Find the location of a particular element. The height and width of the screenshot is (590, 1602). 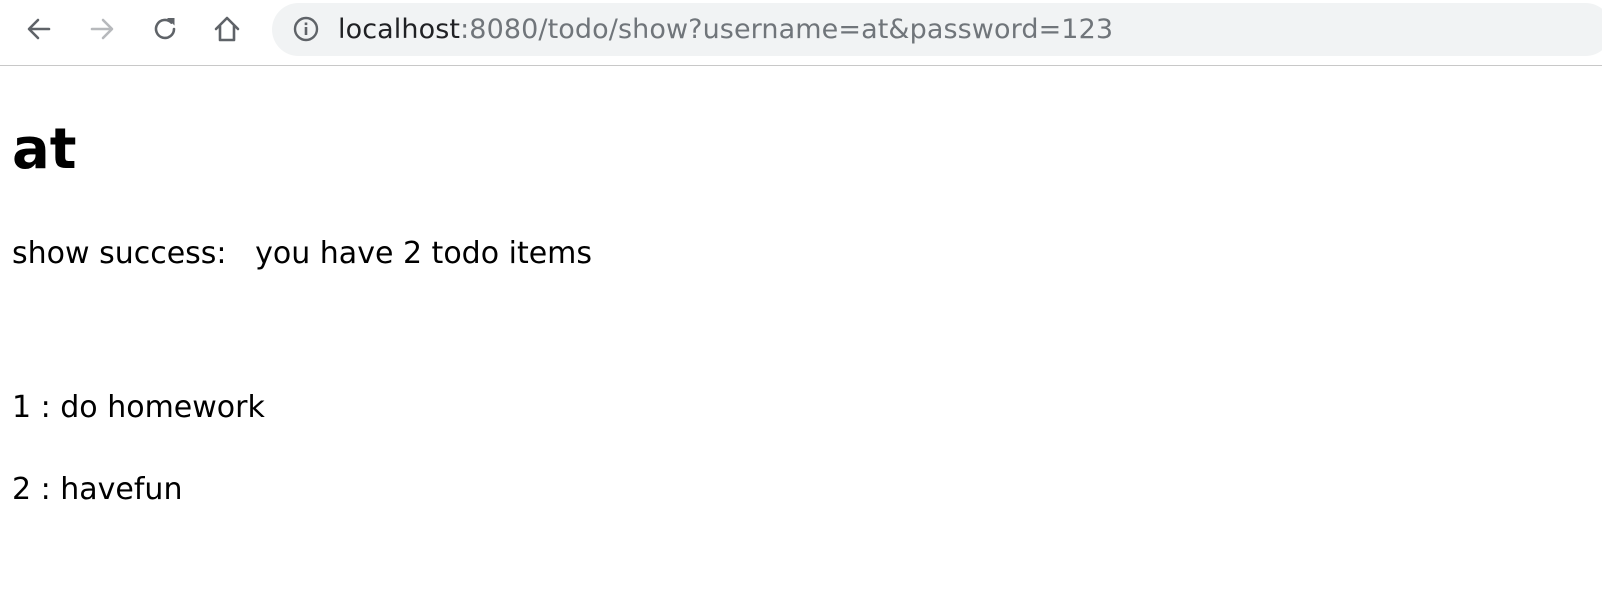

reload-icon is located at coordinates (165, 29).